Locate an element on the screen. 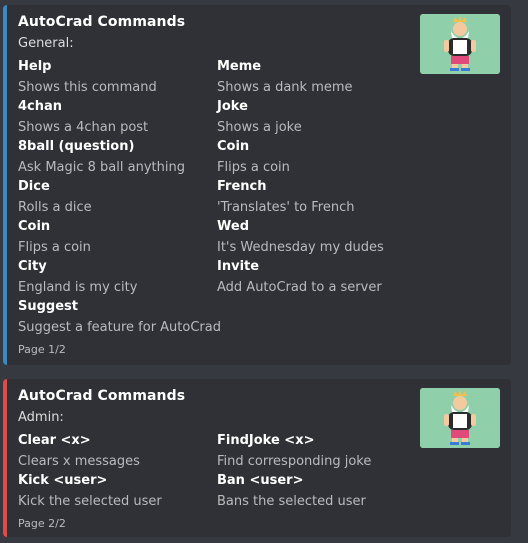 Image resolution: width=528 pixels, height=543 pixels. field-value: Bans the selected user is located at coordinates (291, 501).